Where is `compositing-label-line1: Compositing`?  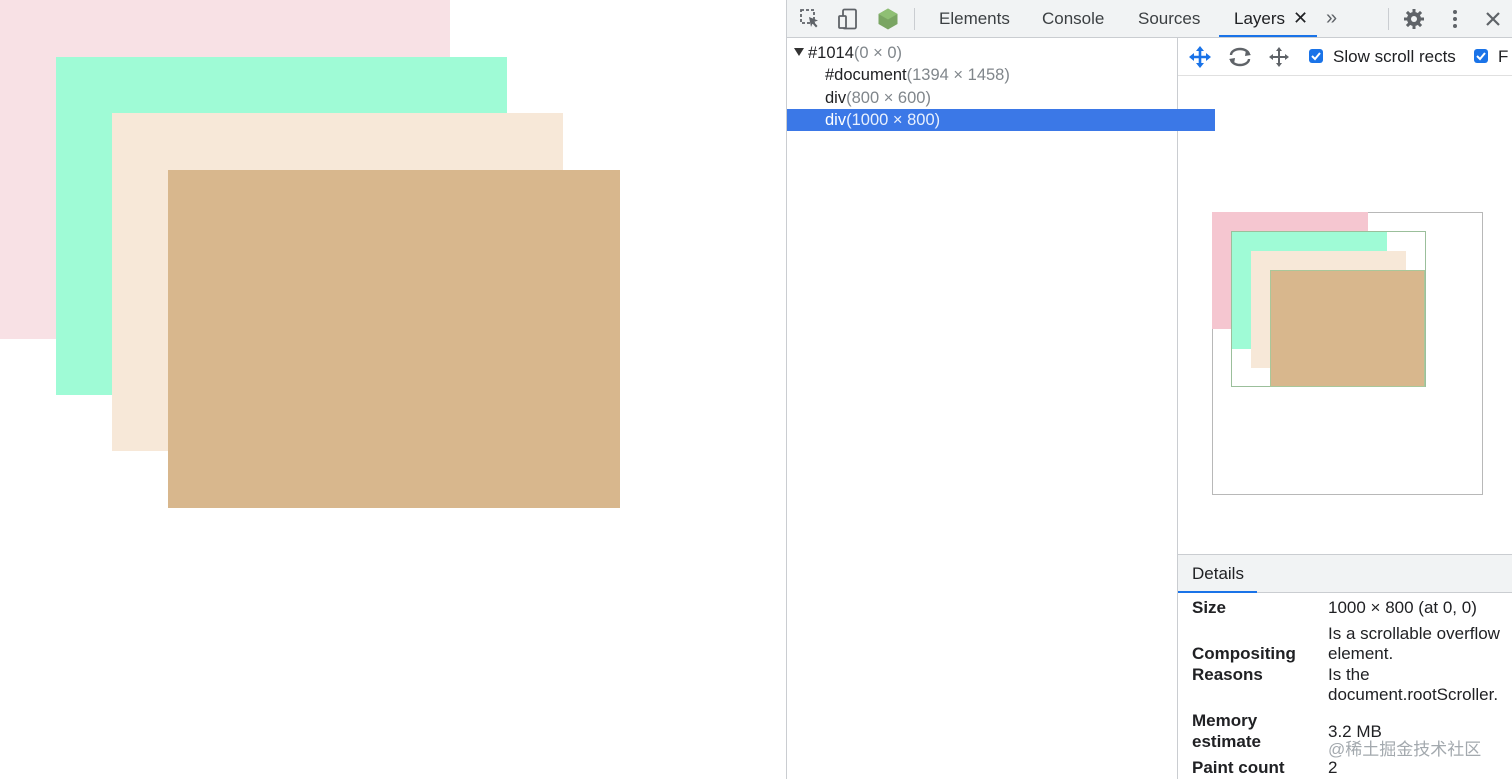
compositing-label-line1: Compositing is located at coordinates (1244, 653).